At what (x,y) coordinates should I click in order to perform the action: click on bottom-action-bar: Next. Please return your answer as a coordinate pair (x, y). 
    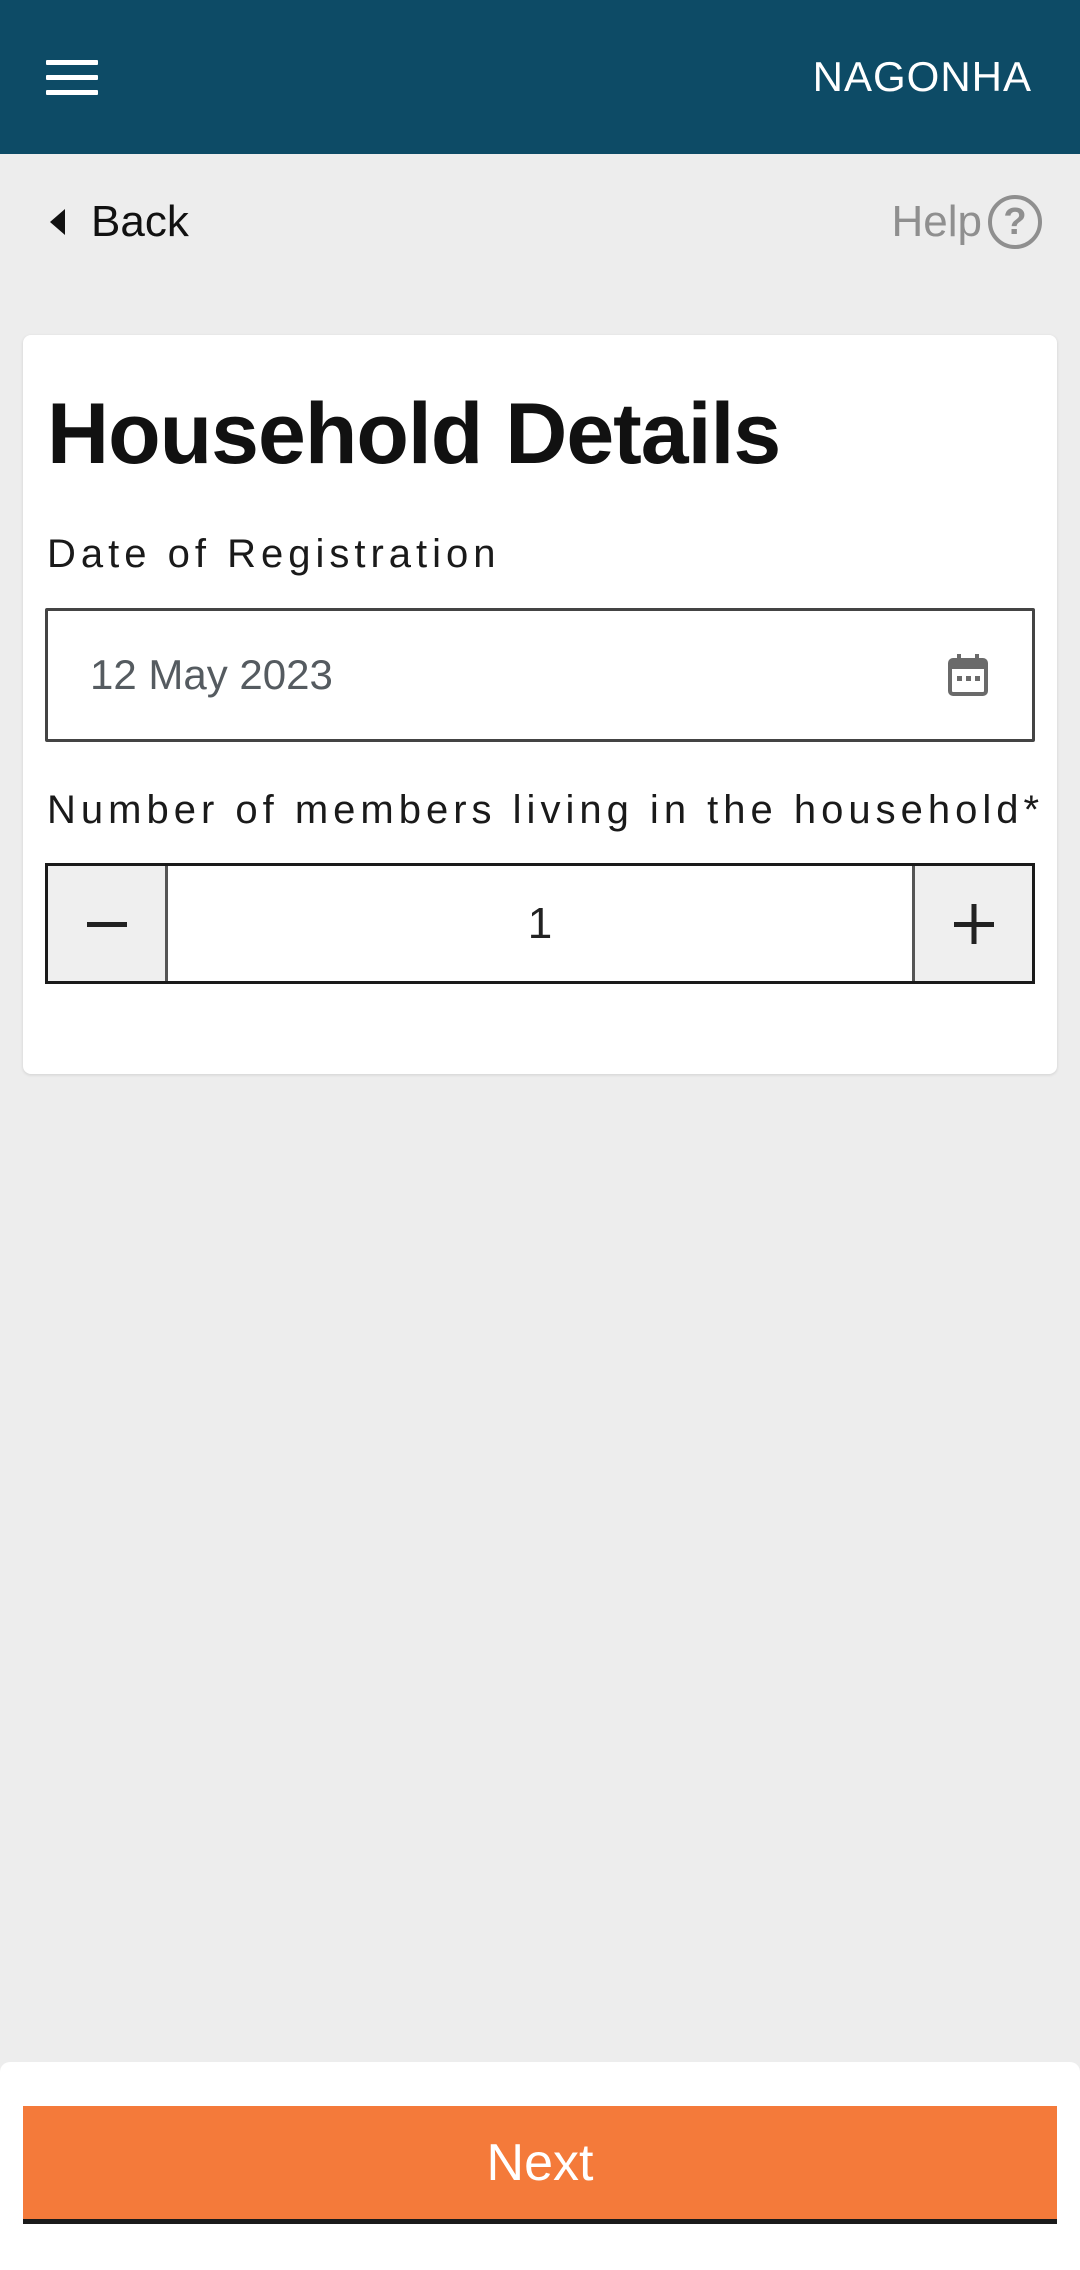
    Looking at the image, I should click on (540, 2166).